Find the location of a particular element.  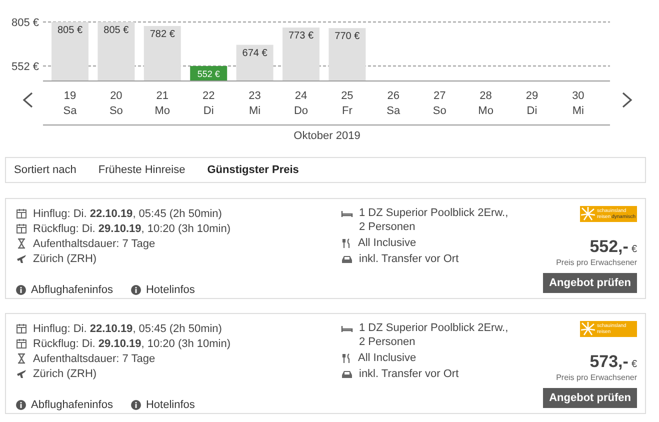

bar-value: 770 € is located at coordinates (347, 36).